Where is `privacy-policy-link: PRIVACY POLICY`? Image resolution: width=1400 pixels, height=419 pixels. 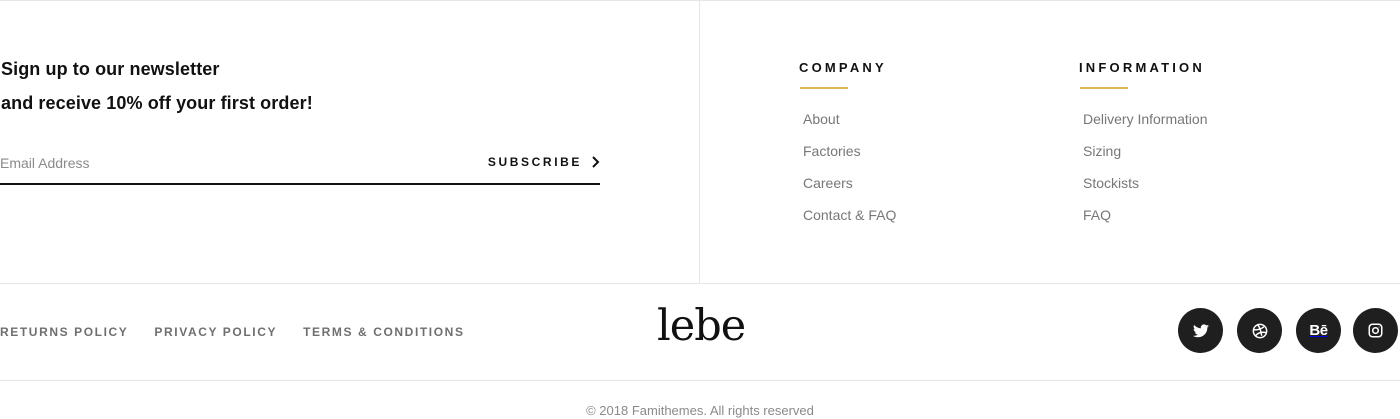
privacy-policy-link: PRIVACY POLICY is located at coordinates (215, 332).